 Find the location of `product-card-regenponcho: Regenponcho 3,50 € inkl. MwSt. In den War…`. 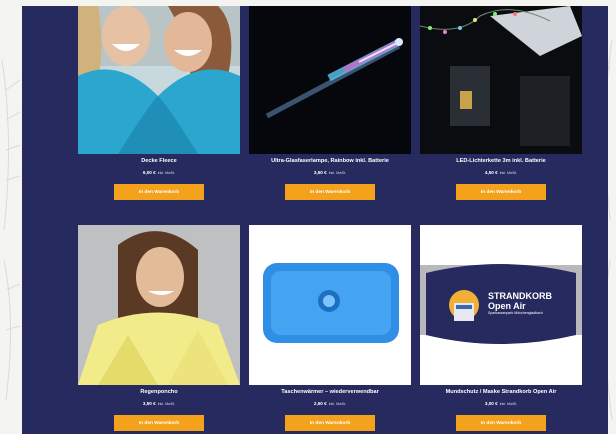

product-card-regenponcho: Regenponcho 3,50 € inkl. MwSt. In den War… is located at coordinates (159, 328).